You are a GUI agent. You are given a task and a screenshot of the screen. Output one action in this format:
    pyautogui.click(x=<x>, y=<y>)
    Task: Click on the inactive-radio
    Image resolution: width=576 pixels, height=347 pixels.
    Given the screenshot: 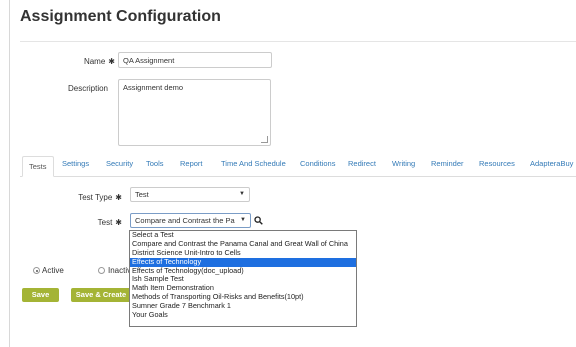 What is the action you would take?
    pyautogui.click(x=101, y=270)
    